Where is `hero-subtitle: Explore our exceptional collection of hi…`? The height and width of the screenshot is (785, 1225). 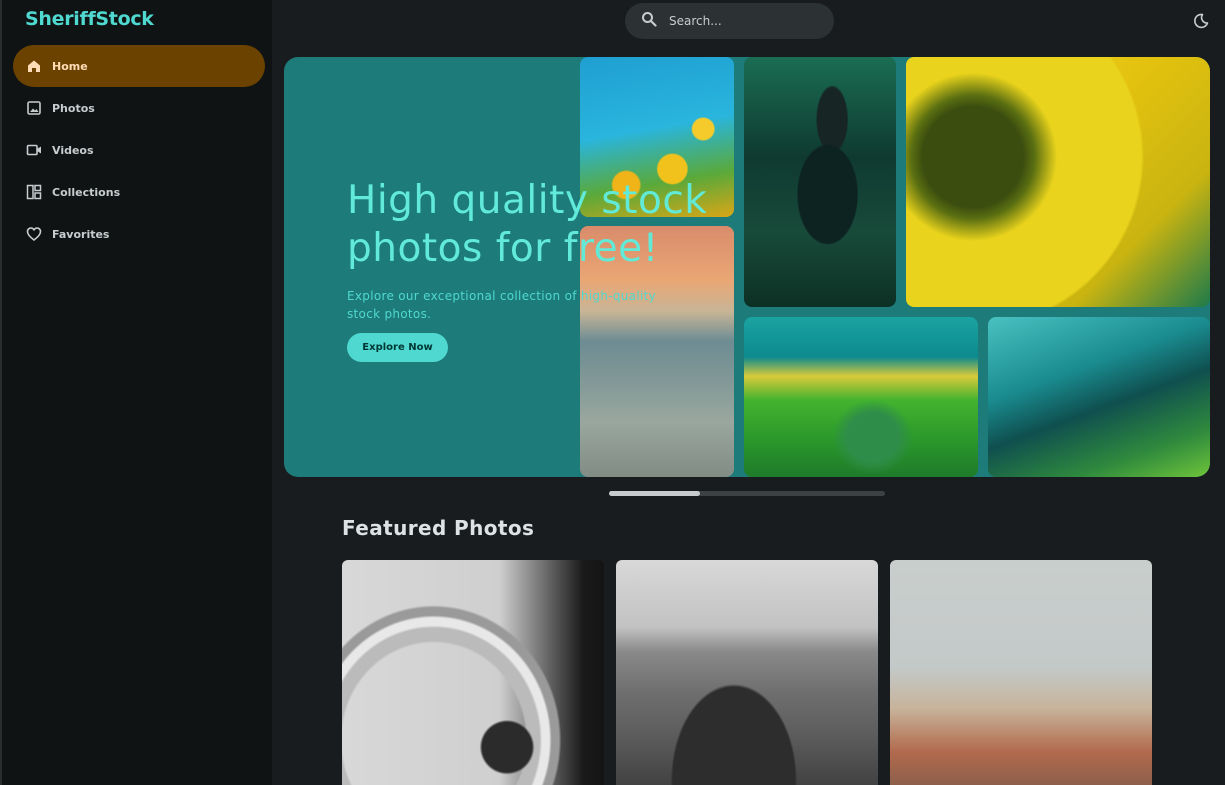 hero-subtitle: Explore our exceptional collection of hi… is located at coordinates (501, 305).